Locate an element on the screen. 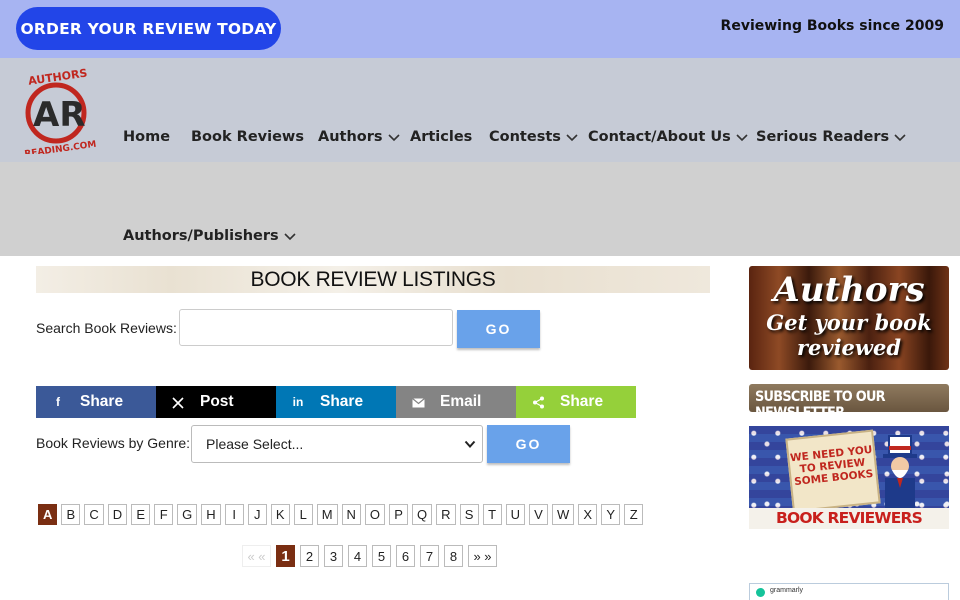  order-review-button: ORDER YOUR REVIEW TODAY is located at coordinates (148, 28).